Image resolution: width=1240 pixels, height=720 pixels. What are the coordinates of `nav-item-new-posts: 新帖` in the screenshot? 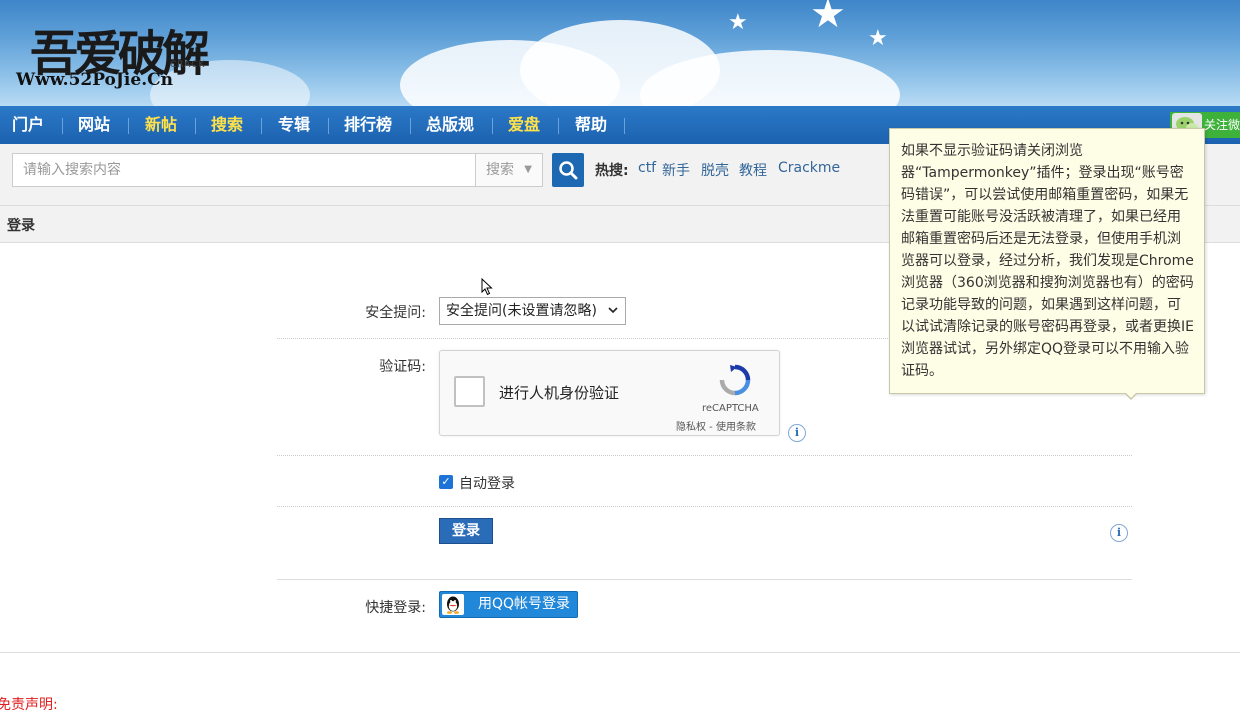 It's located at (161, 125).